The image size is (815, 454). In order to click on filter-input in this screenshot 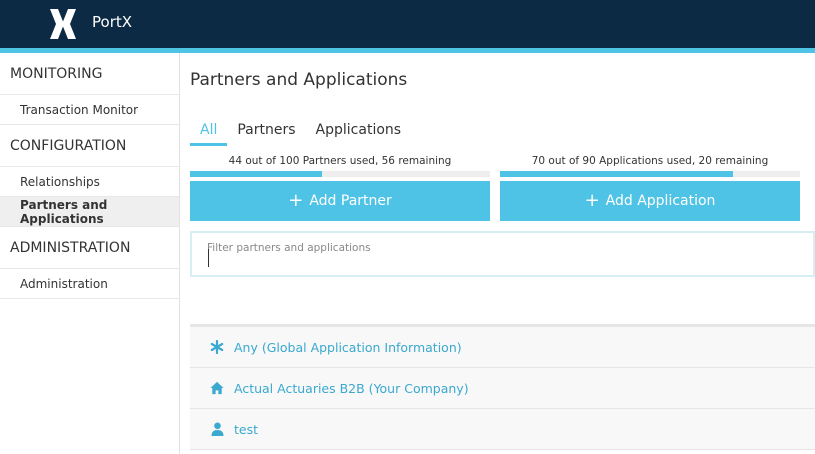, I will do `click(502, 254)`.